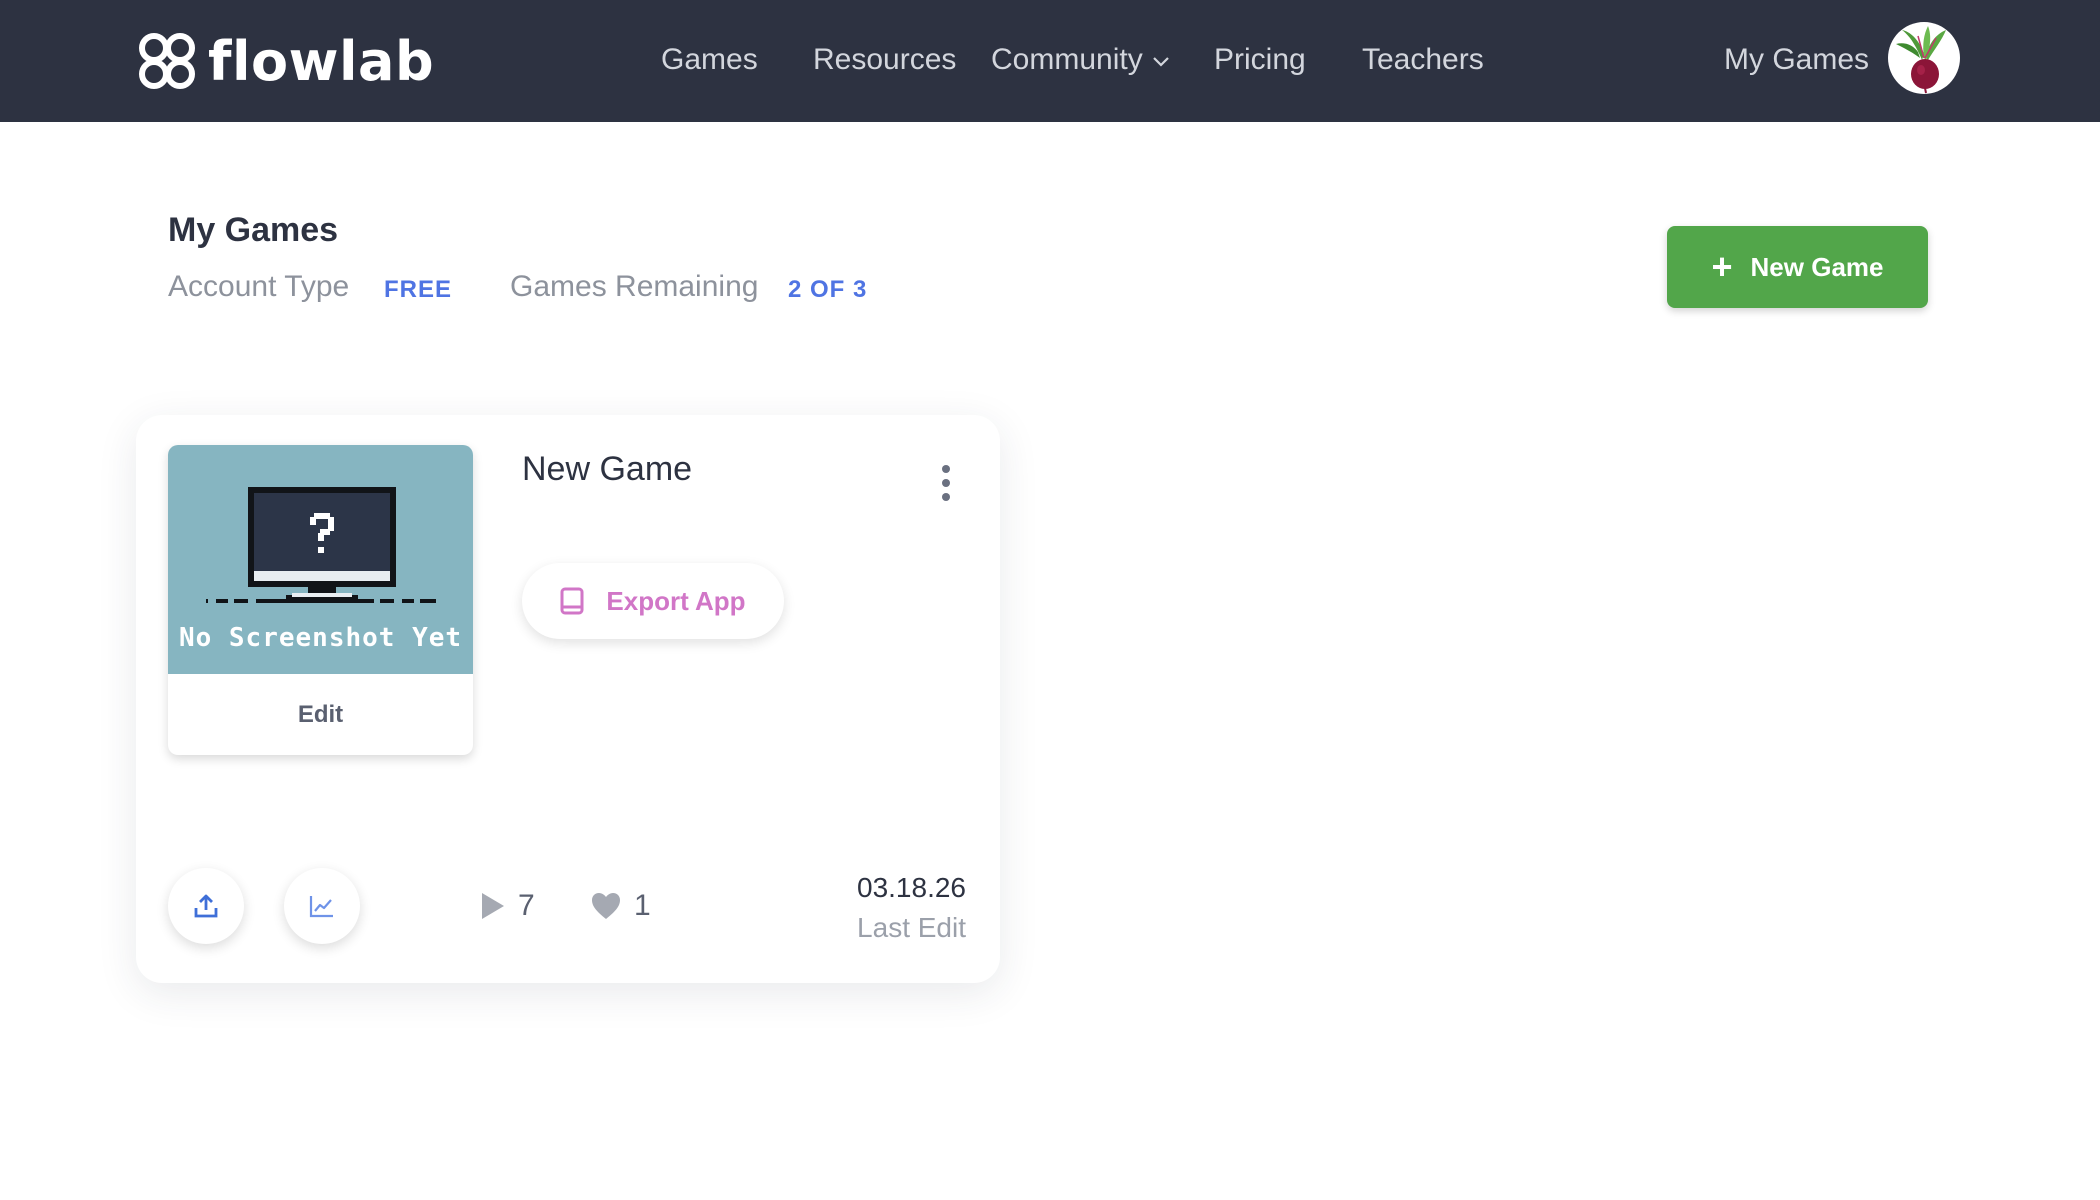  Describe the element at coordinates (642, 905) in the screenshot. I see `likes-value: 1` at that location.